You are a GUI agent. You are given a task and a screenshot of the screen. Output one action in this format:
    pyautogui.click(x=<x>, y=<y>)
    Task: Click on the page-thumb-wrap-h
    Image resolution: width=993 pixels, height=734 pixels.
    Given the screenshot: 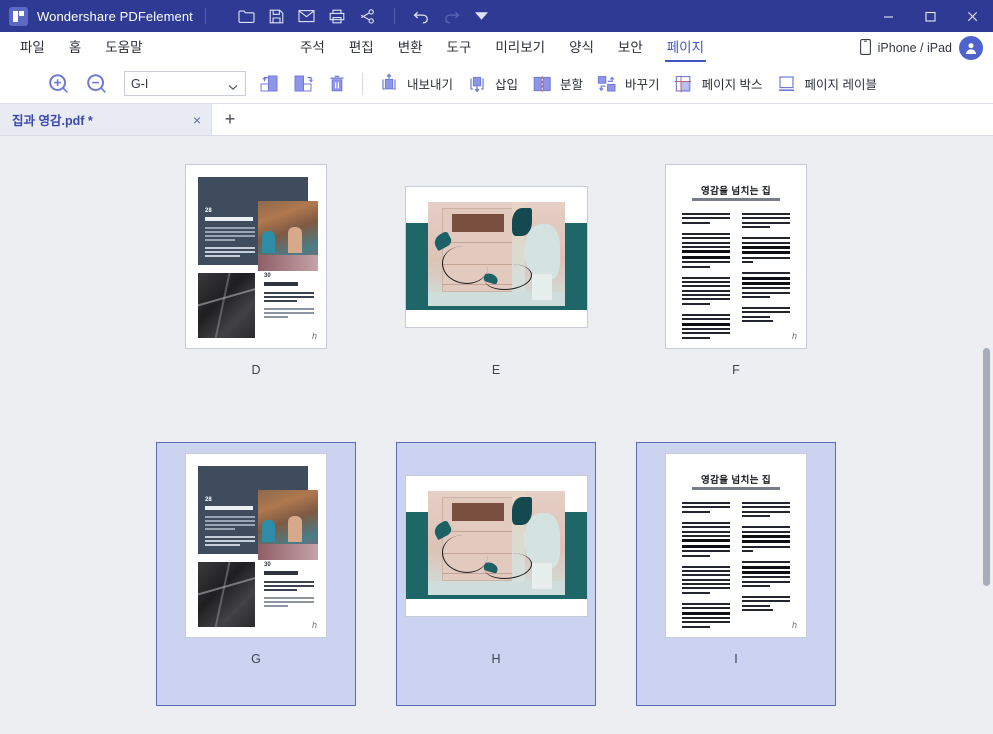 What is the action you would take?
    pyautogui.click(x=496, y=545)
    